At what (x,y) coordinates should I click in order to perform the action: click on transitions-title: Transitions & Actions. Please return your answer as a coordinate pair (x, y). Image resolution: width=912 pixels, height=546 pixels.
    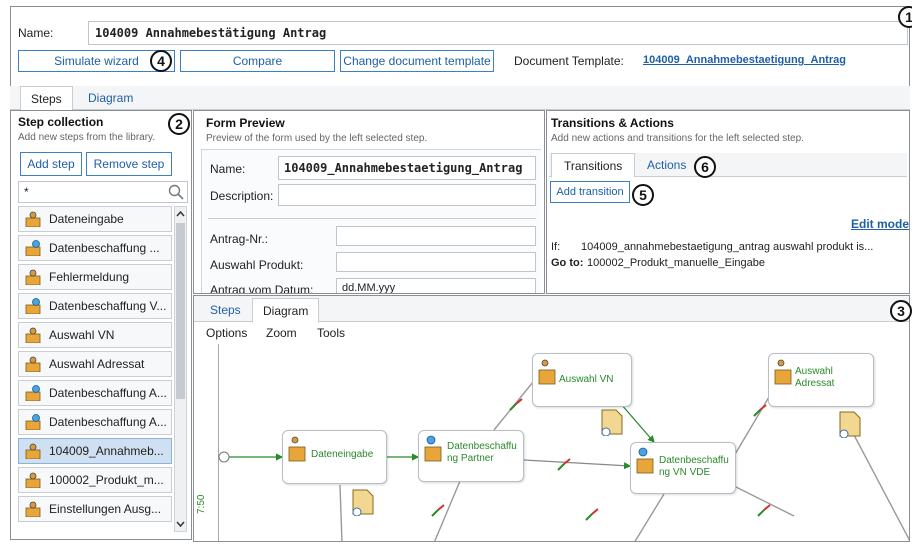
    Looking at the image, I should click on (612, 123).